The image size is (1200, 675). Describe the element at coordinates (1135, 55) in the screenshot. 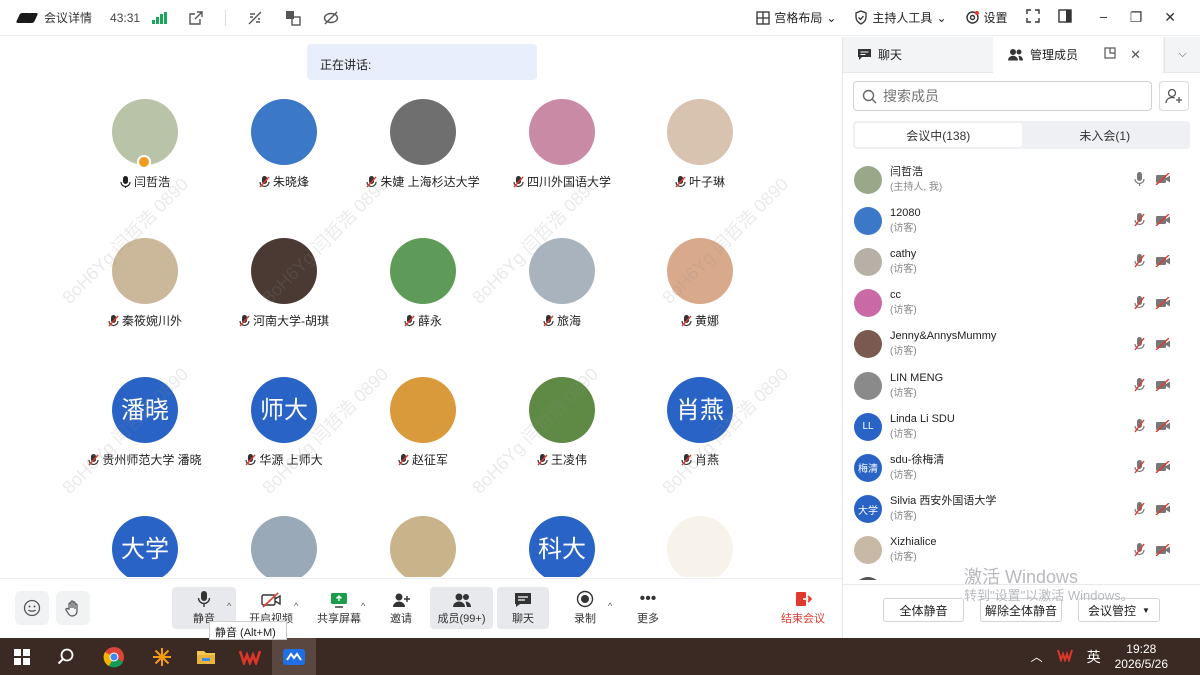

I see `close-panel-icon: ✕` at that location.